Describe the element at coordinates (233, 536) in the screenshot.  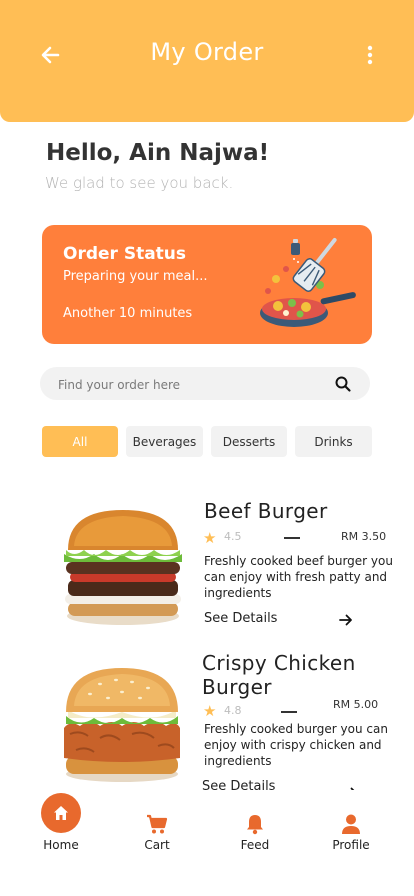
I see `food-item-rating: 4.5` at that location.